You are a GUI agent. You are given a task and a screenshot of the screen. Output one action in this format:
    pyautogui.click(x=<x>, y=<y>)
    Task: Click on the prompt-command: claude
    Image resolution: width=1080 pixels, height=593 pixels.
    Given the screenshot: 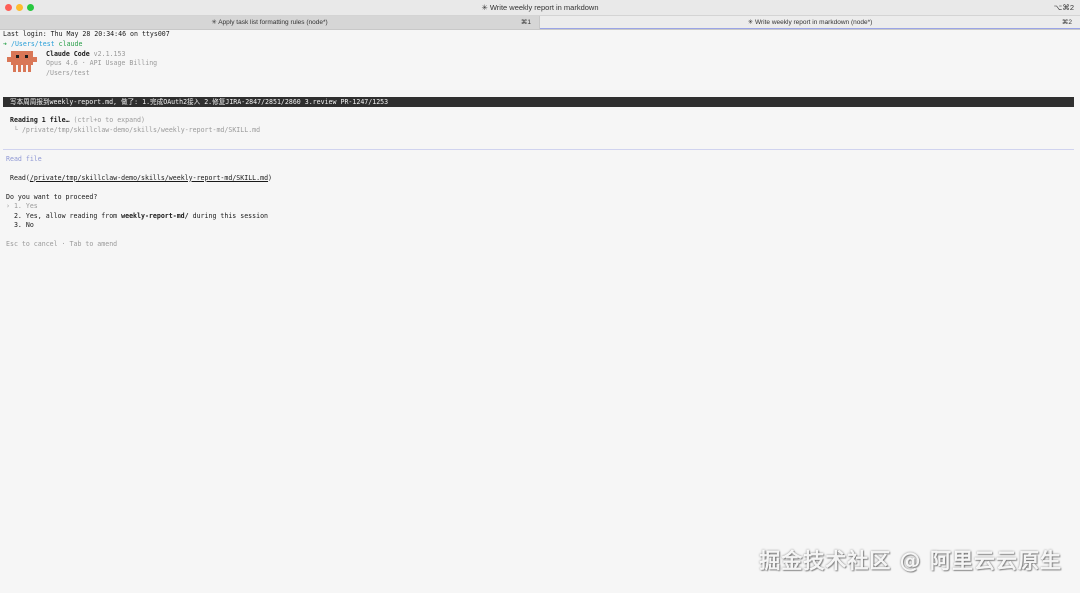 What is the action you would take?
    pyautogui.click(x=70, y=43)
    